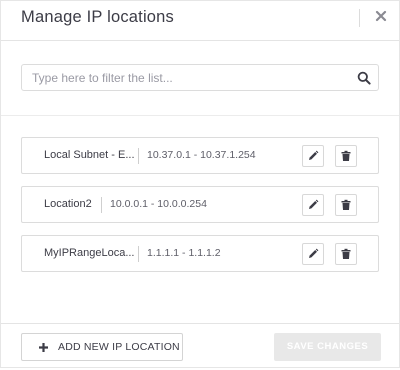  Describe the element at coordinates (200, 21) in the screenshot. I see `dialog-header: Manage IP locations` at that location.